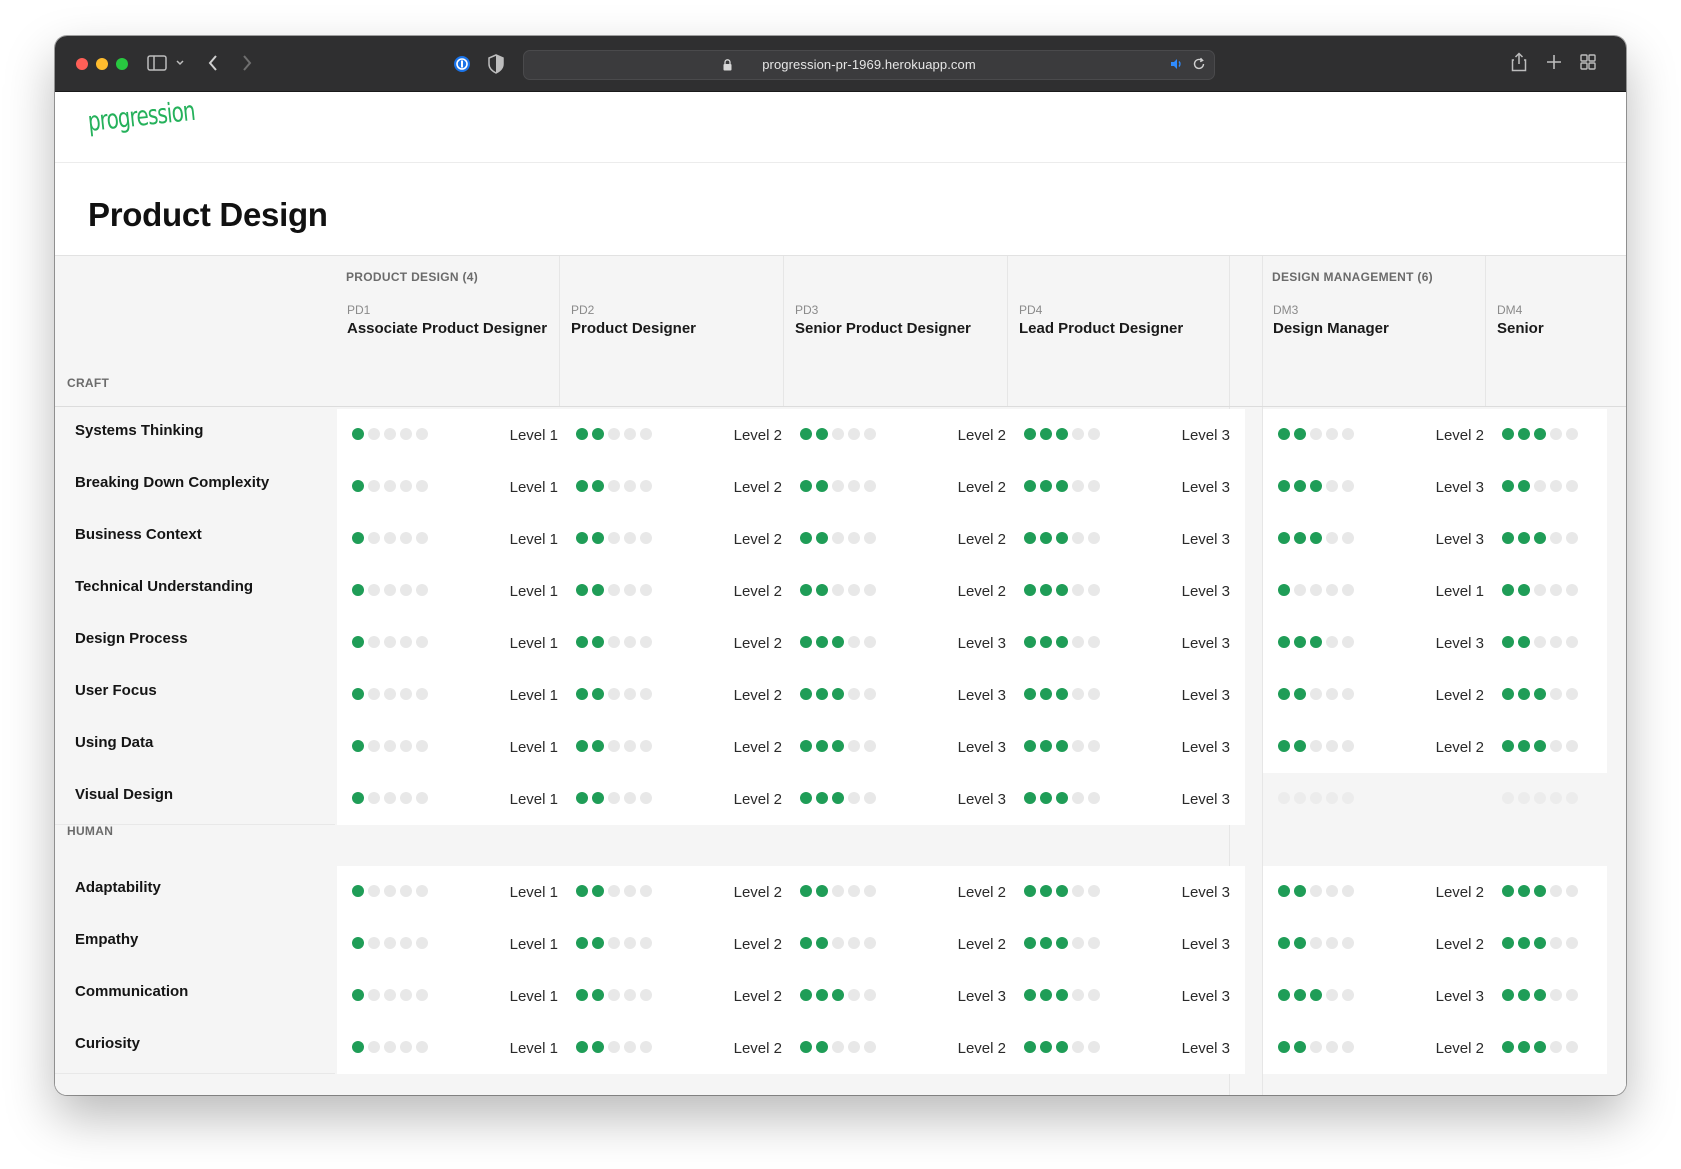 This screenshot has width=1681, height=1169. Describe the element at coordinates (118, 887) in the screenshot. I see `skill-name: Adaptability` at that location.